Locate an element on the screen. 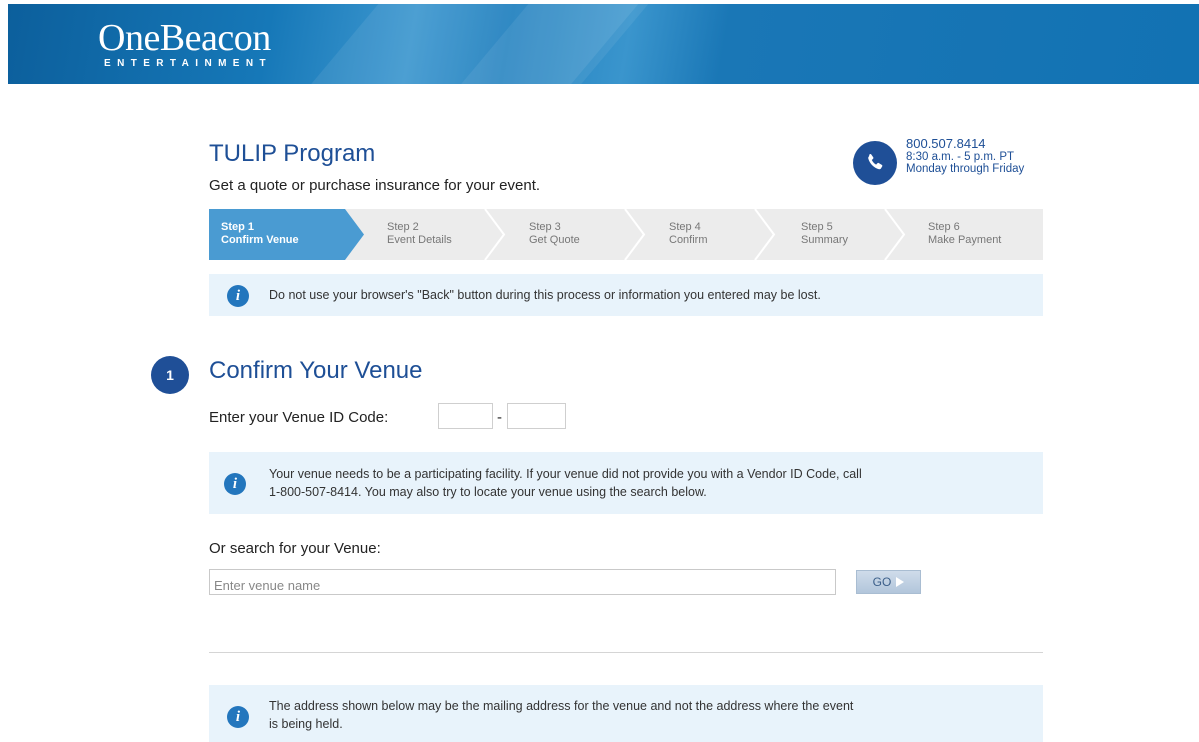 The image size is (1199, 742). step-number: Step 6 is located at coordinates (944, 227).